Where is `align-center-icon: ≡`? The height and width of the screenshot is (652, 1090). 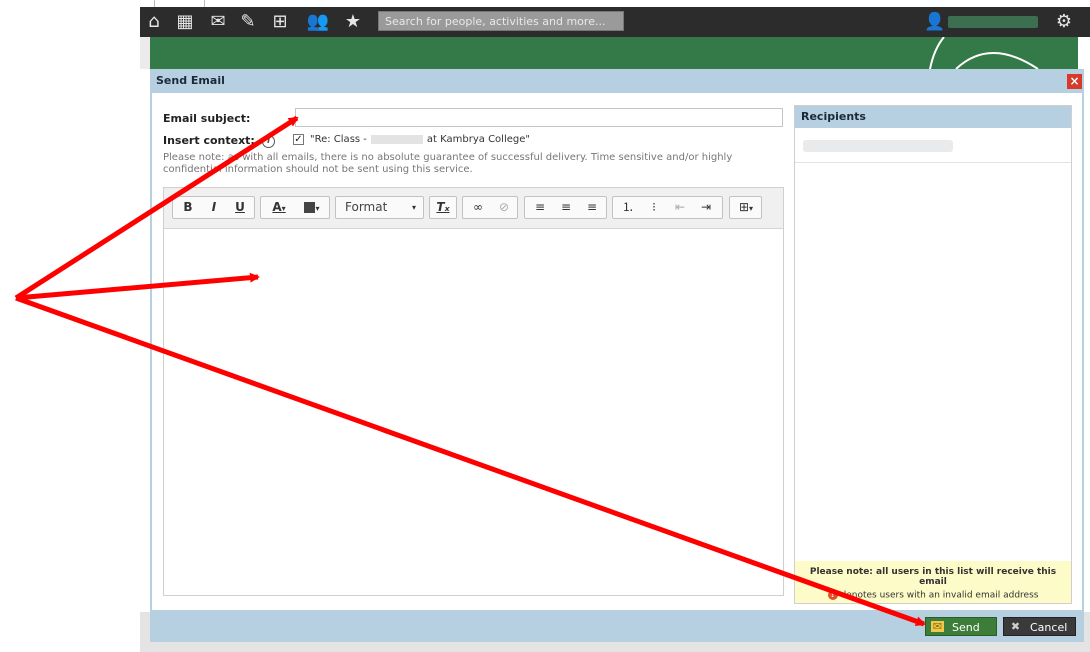 align-center-icon: ≡ is located at coordinates (566, 207).